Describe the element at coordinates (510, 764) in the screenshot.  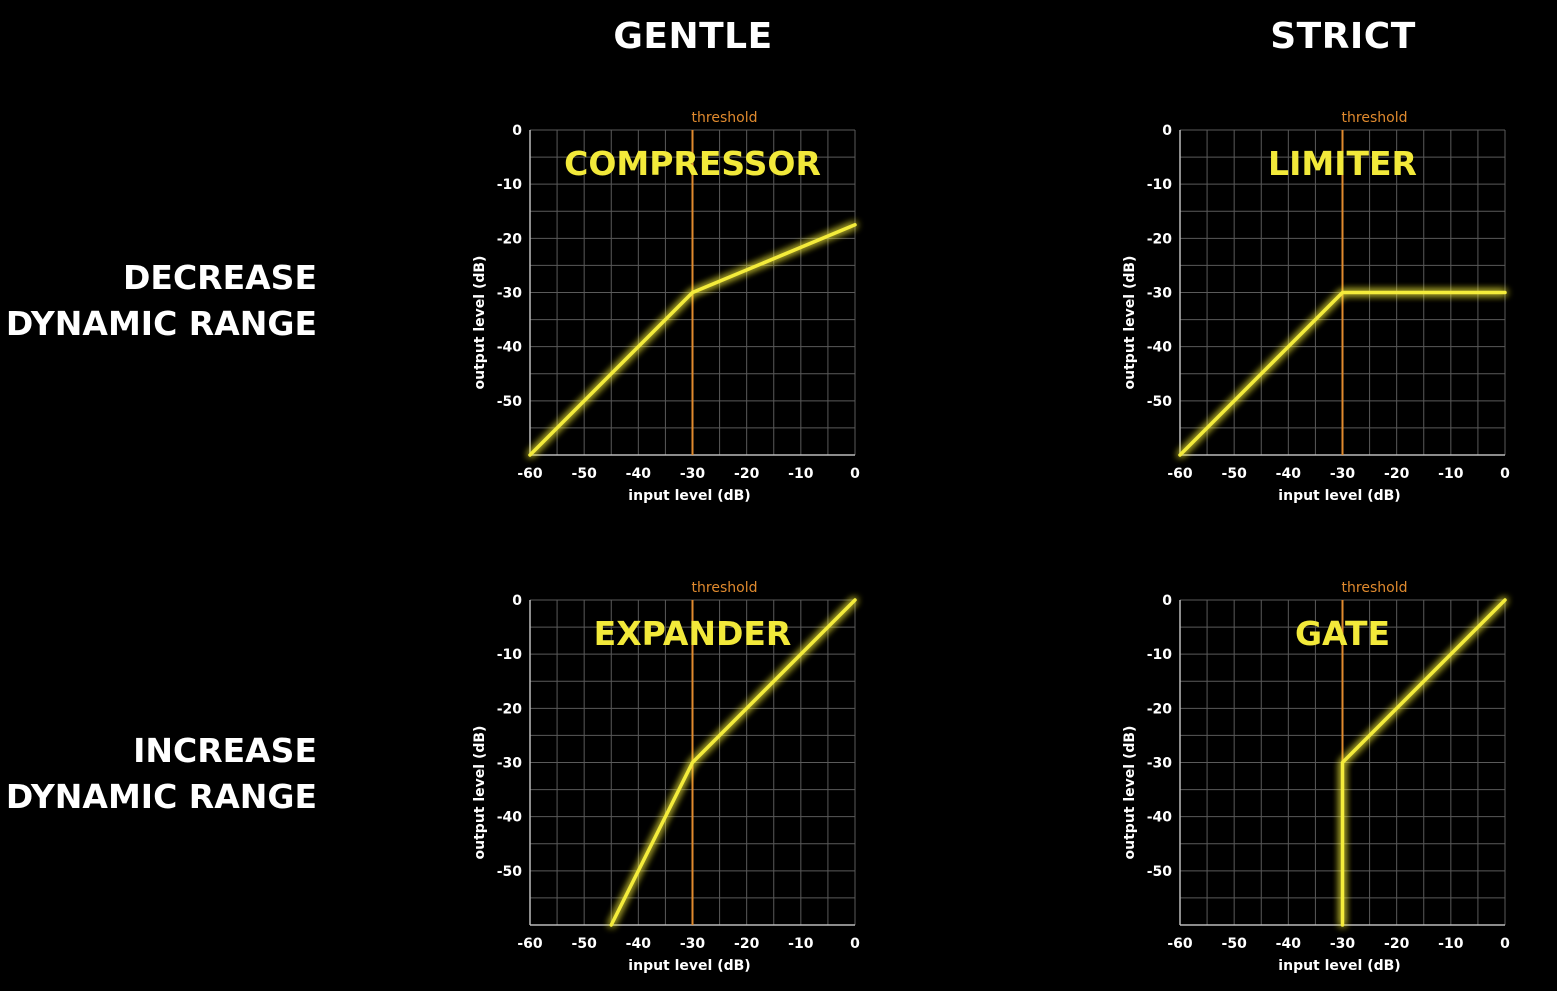
I see `expander-y-tick: -30` at that location.